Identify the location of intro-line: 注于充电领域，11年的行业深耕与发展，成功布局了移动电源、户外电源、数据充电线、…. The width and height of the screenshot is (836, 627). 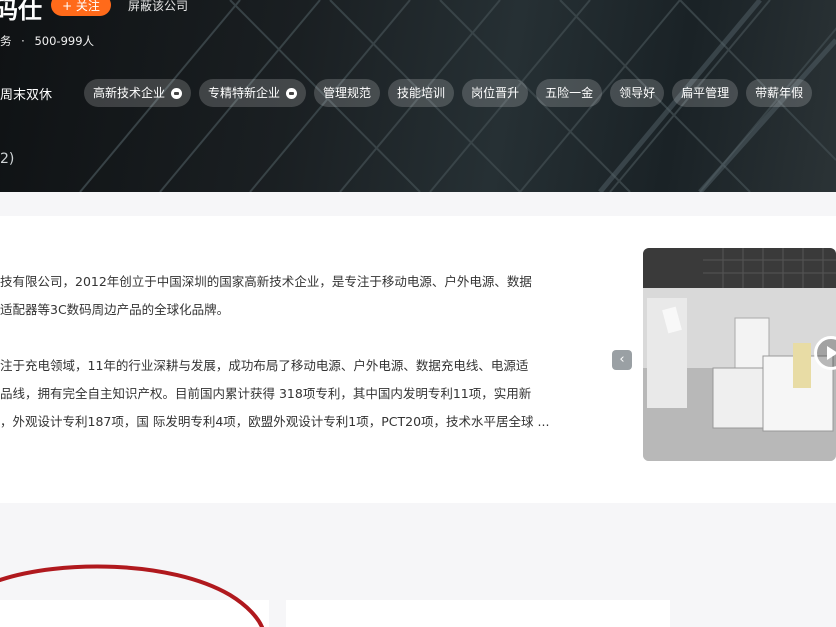
(264, 365).